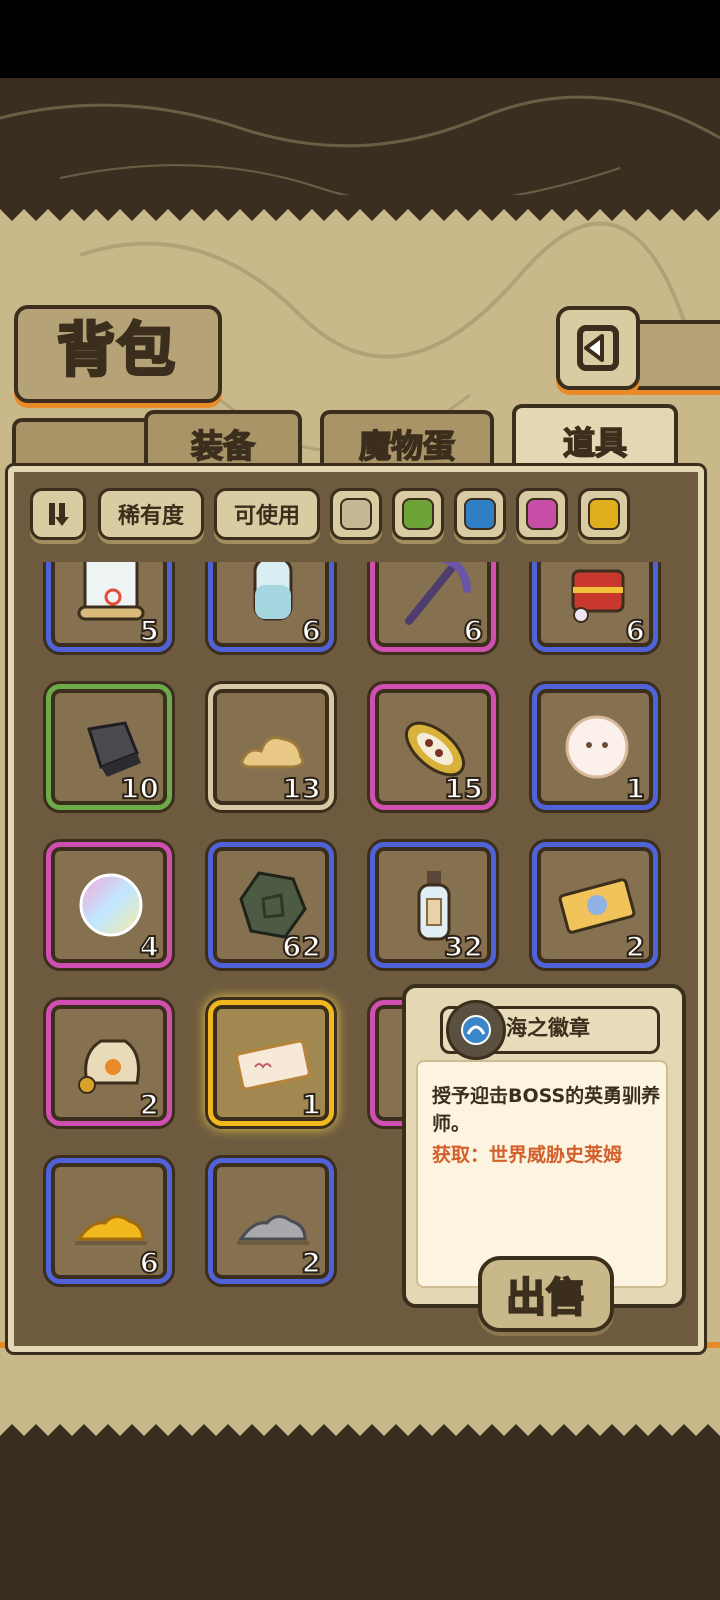  Describe the element at coordinates (109, 747) in the screenshot. I see `item-slot: 10` at that location.